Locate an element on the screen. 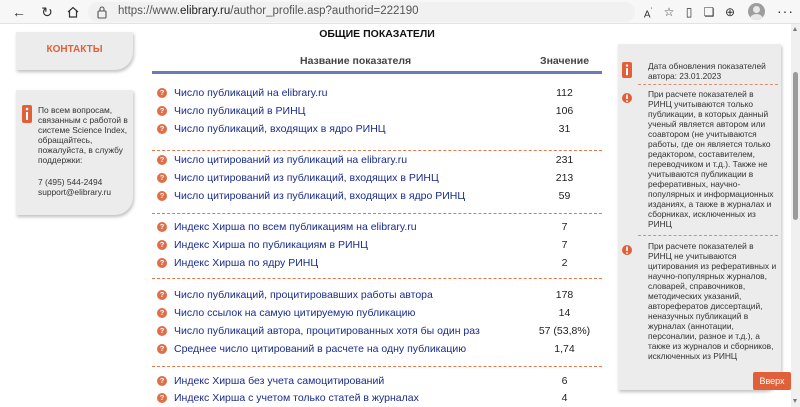  indicator-value: 31 is located at coordinates (564, 129).